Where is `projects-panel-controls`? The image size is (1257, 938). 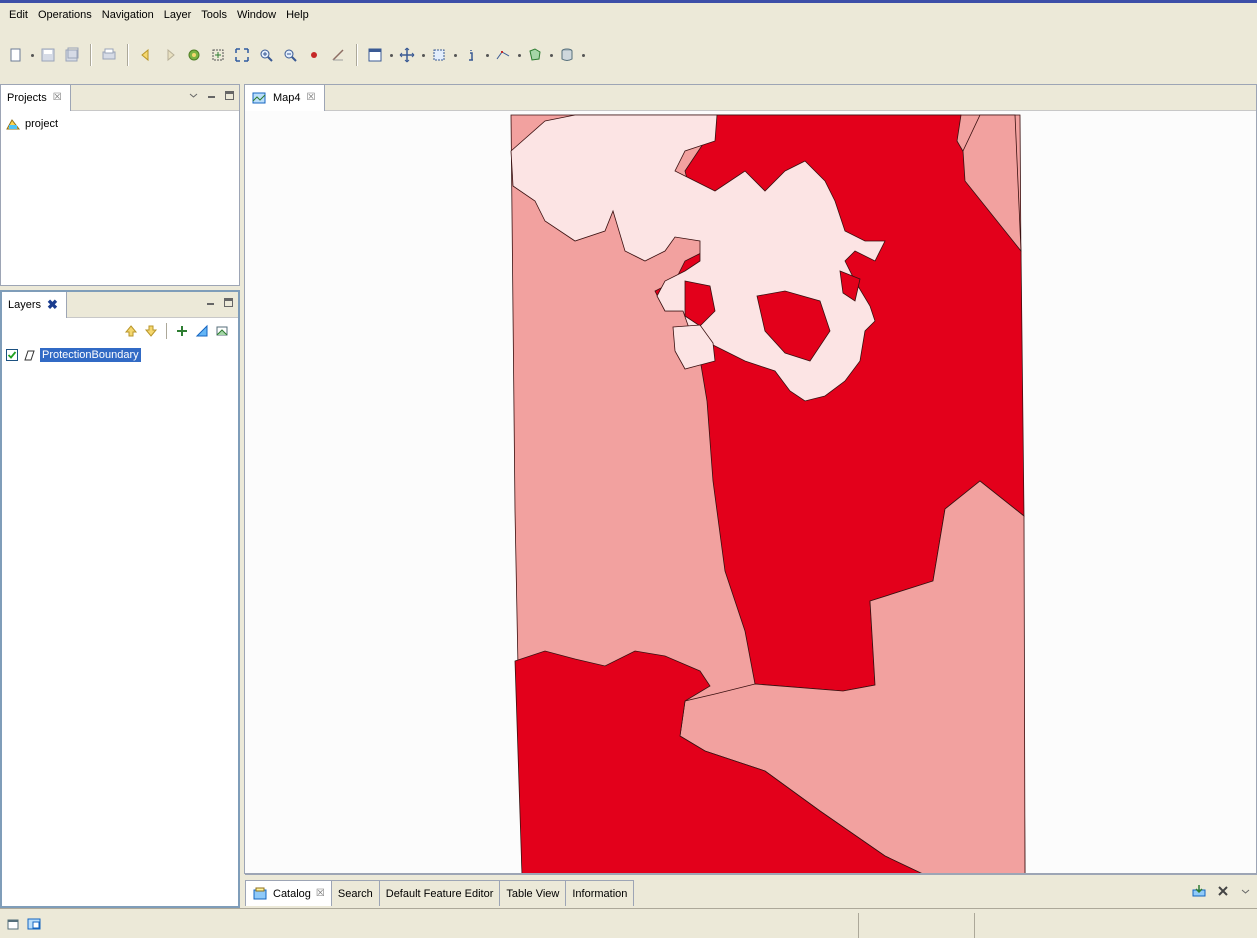
projects-panel-controls is located at coordinates (211, 95).